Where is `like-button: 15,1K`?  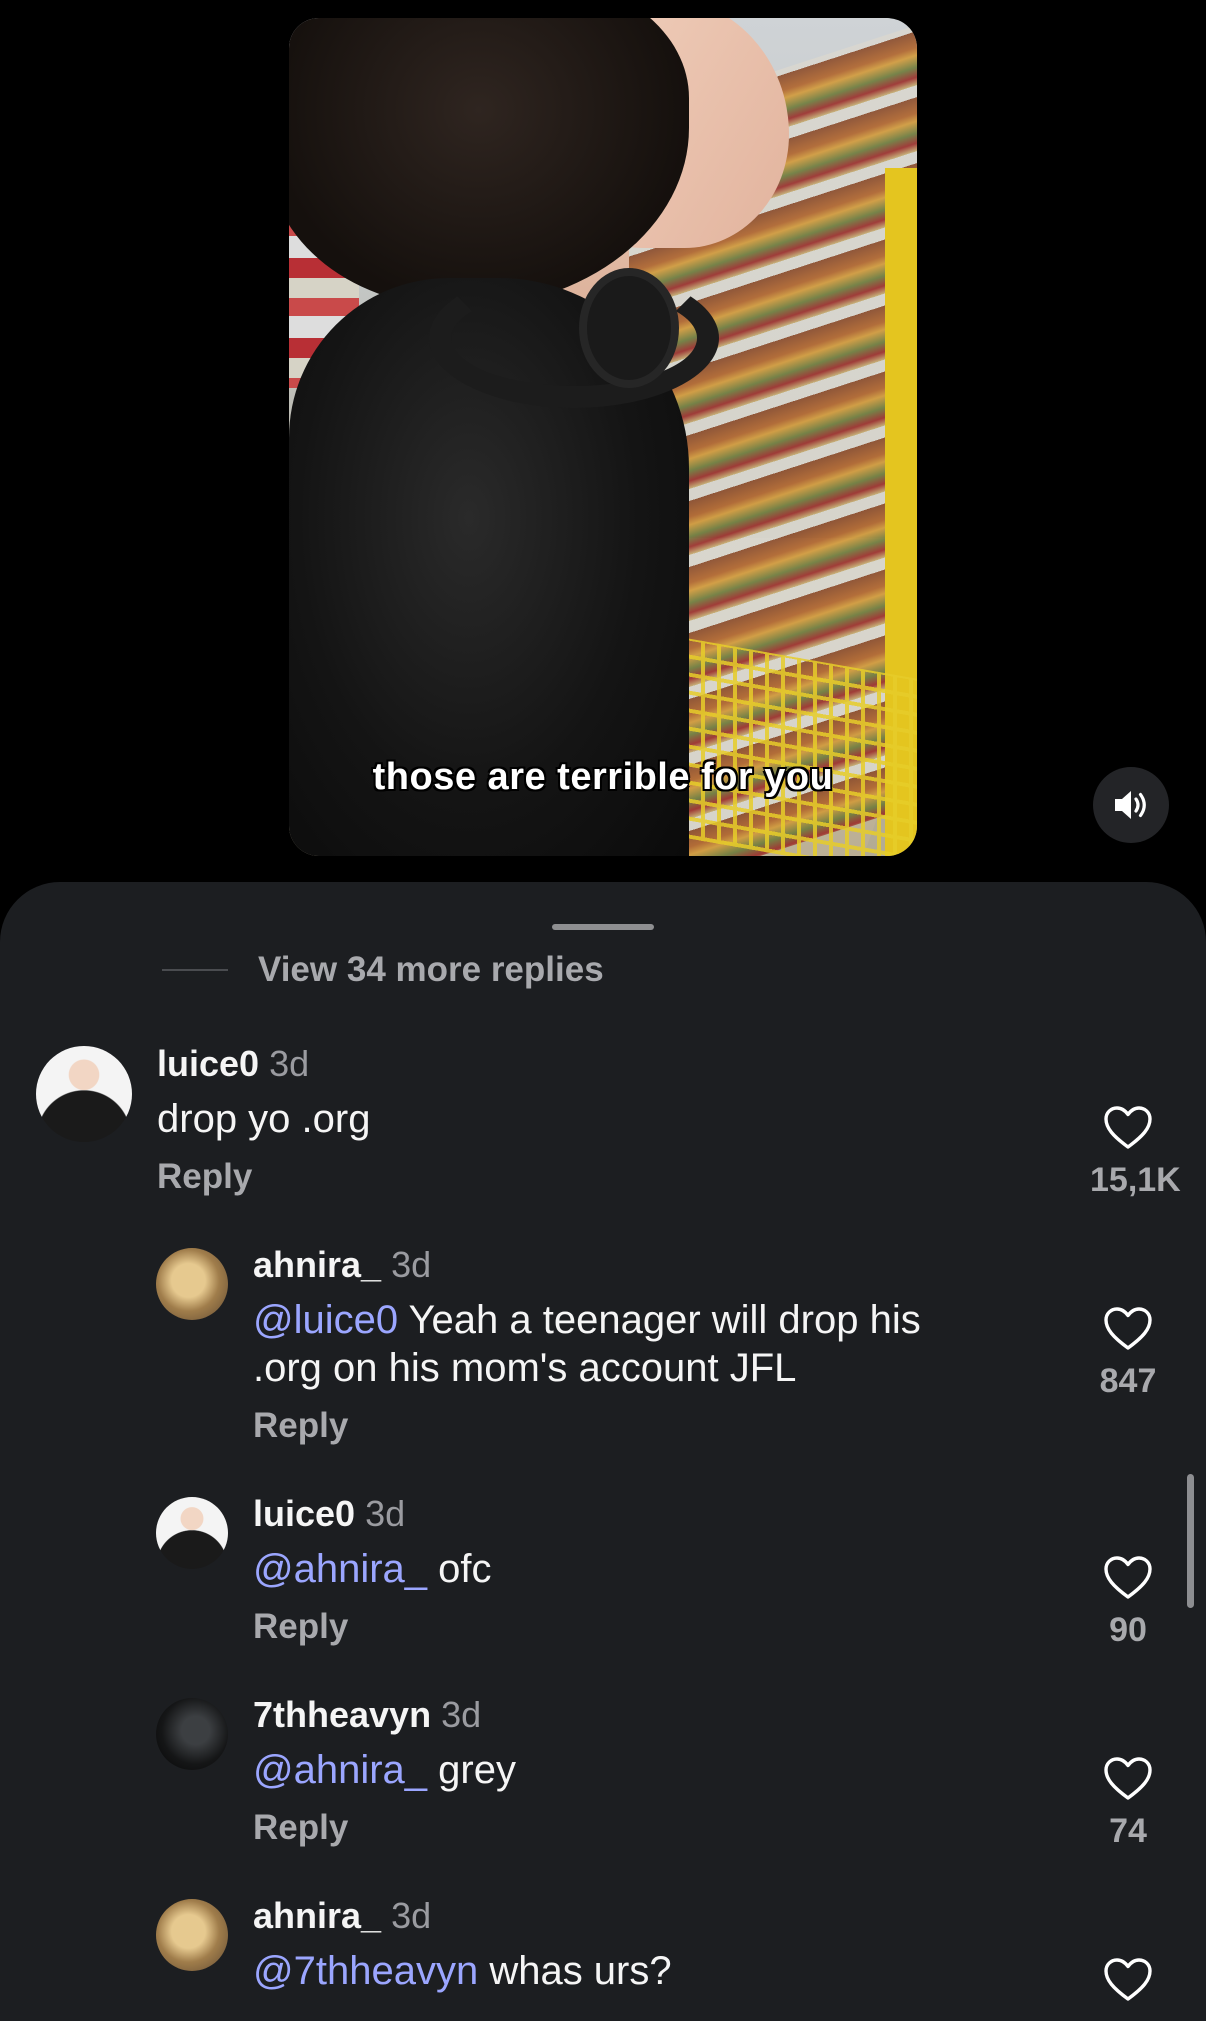 like-button: 15,1K is located at coordinates (1135, 1152).